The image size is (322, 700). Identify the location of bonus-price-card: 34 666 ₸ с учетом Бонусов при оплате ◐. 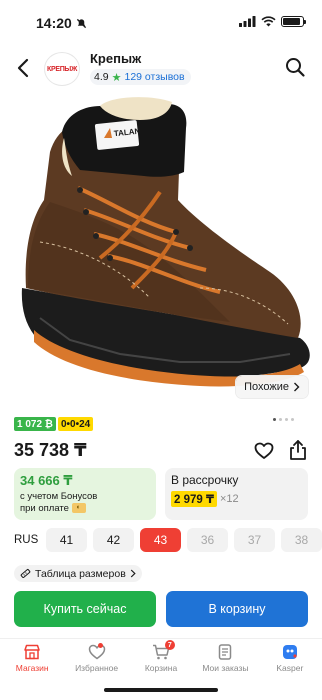
(85, 494).